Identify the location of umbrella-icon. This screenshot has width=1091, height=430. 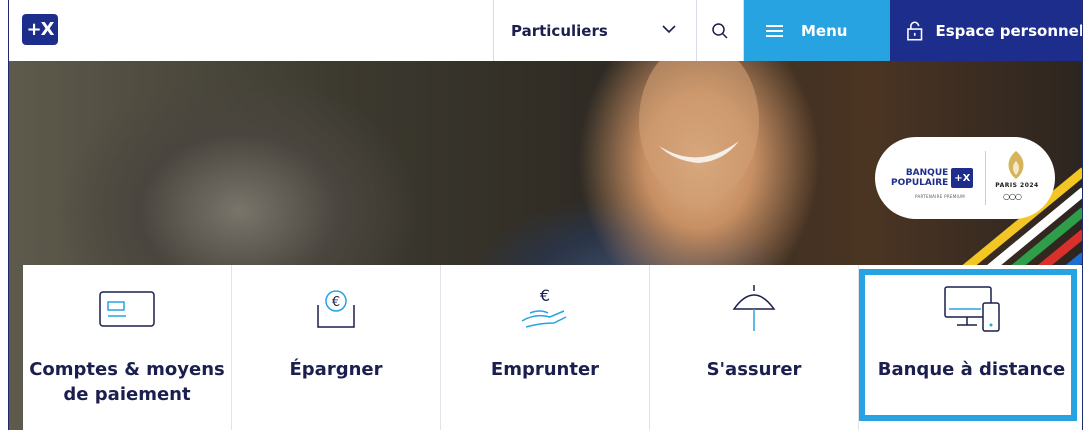
(754, 309).